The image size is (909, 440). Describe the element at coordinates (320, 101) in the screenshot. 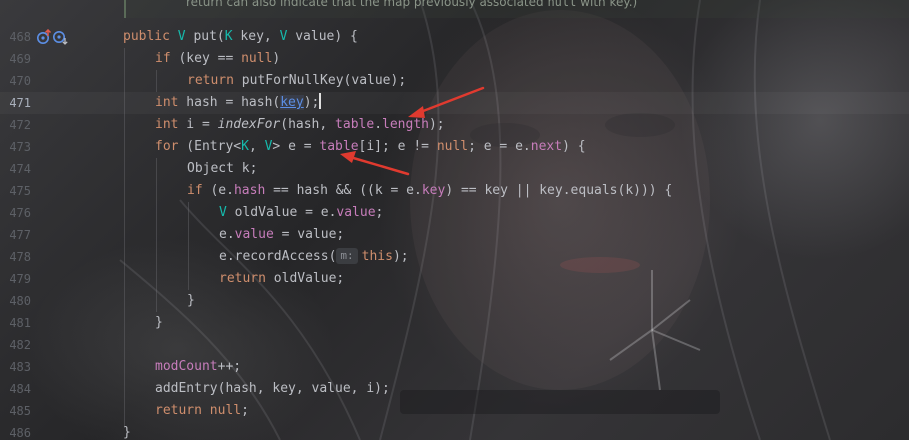

I see `text-caret` at that location.